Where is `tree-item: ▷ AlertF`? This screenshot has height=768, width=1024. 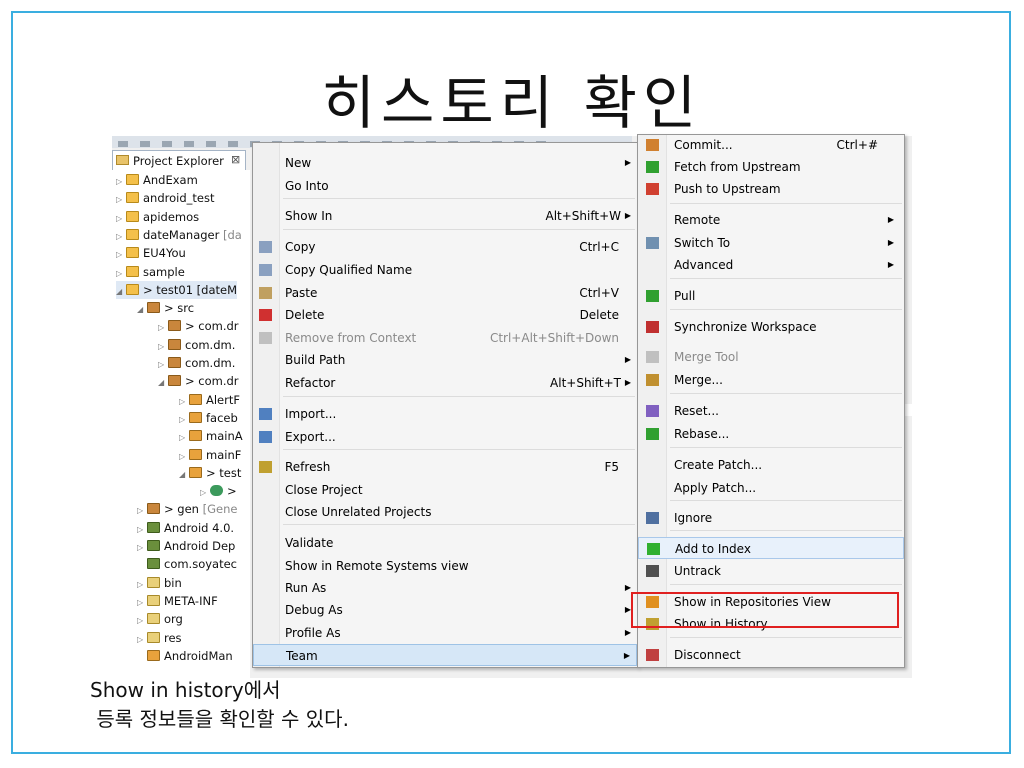
tree-item: ▷ AlertF is located at coordinates (209, 400).